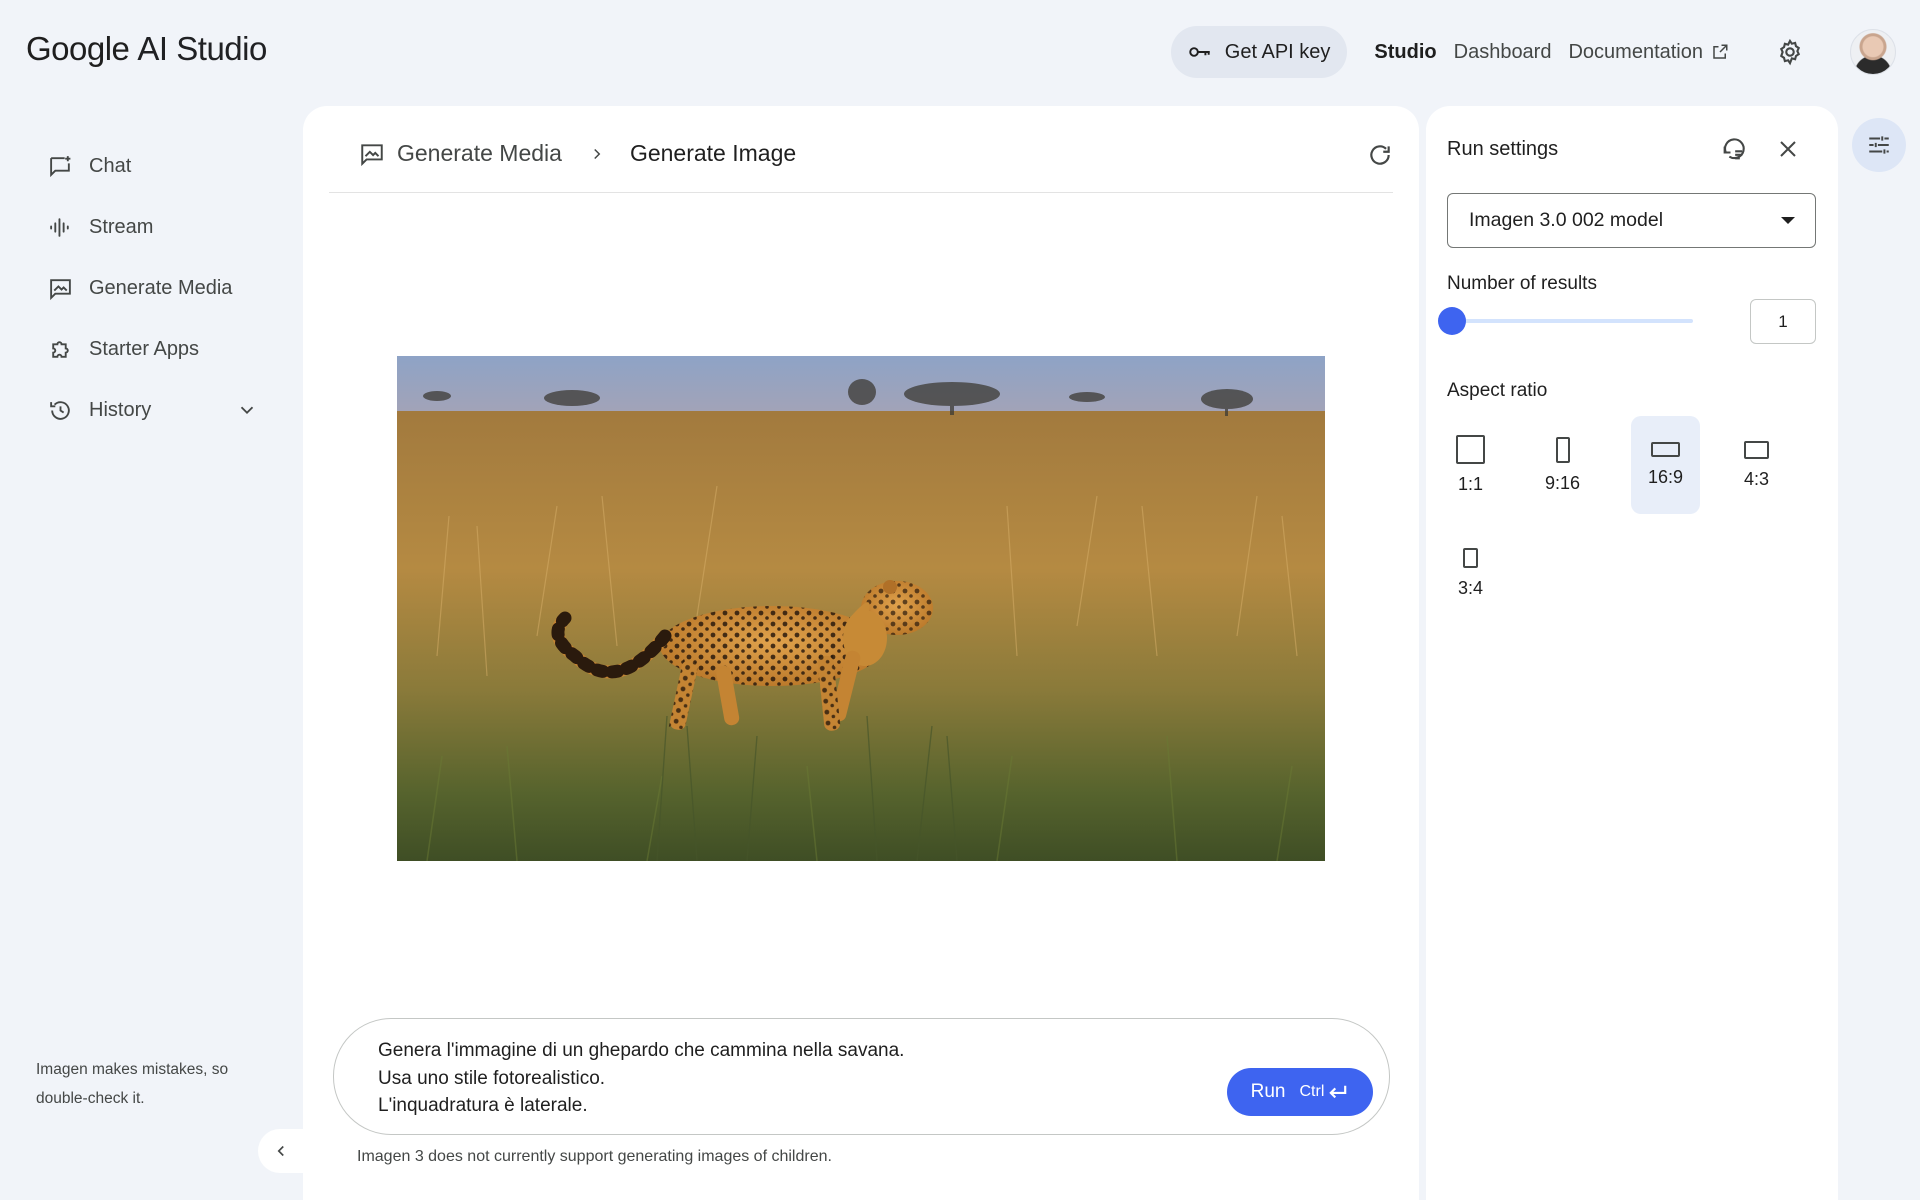 Image resolution: width=1920 pixels, height=1200 pixels. I want to click on sidebar-item-label: Starter Apps, so click(144, 348).